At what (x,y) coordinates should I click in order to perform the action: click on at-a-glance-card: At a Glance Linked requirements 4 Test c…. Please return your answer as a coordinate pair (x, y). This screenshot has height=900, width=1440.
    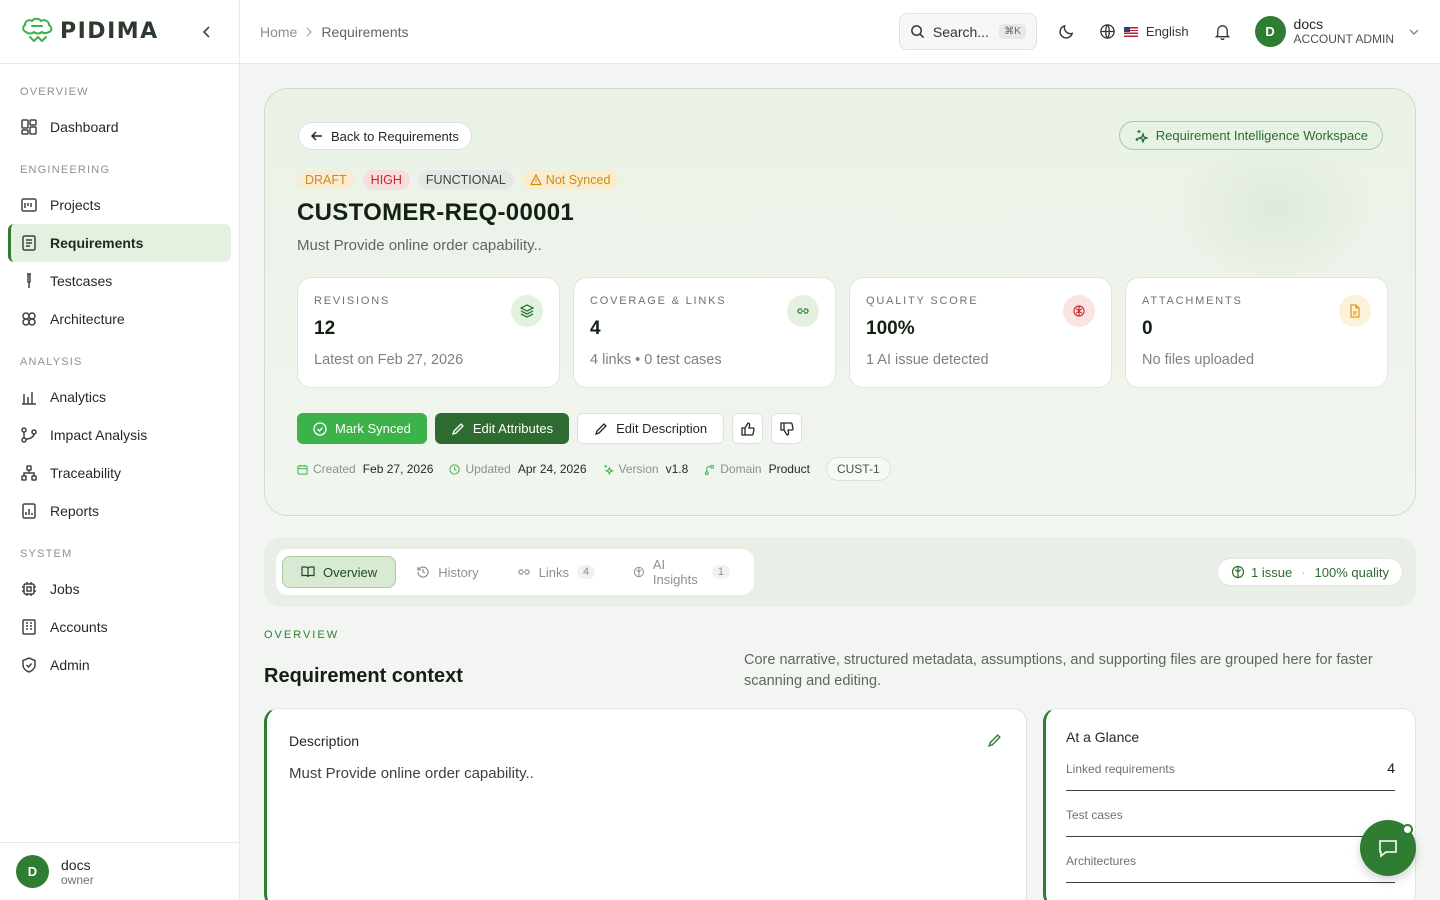
    Looking at the image, I should click on (1229, 804).